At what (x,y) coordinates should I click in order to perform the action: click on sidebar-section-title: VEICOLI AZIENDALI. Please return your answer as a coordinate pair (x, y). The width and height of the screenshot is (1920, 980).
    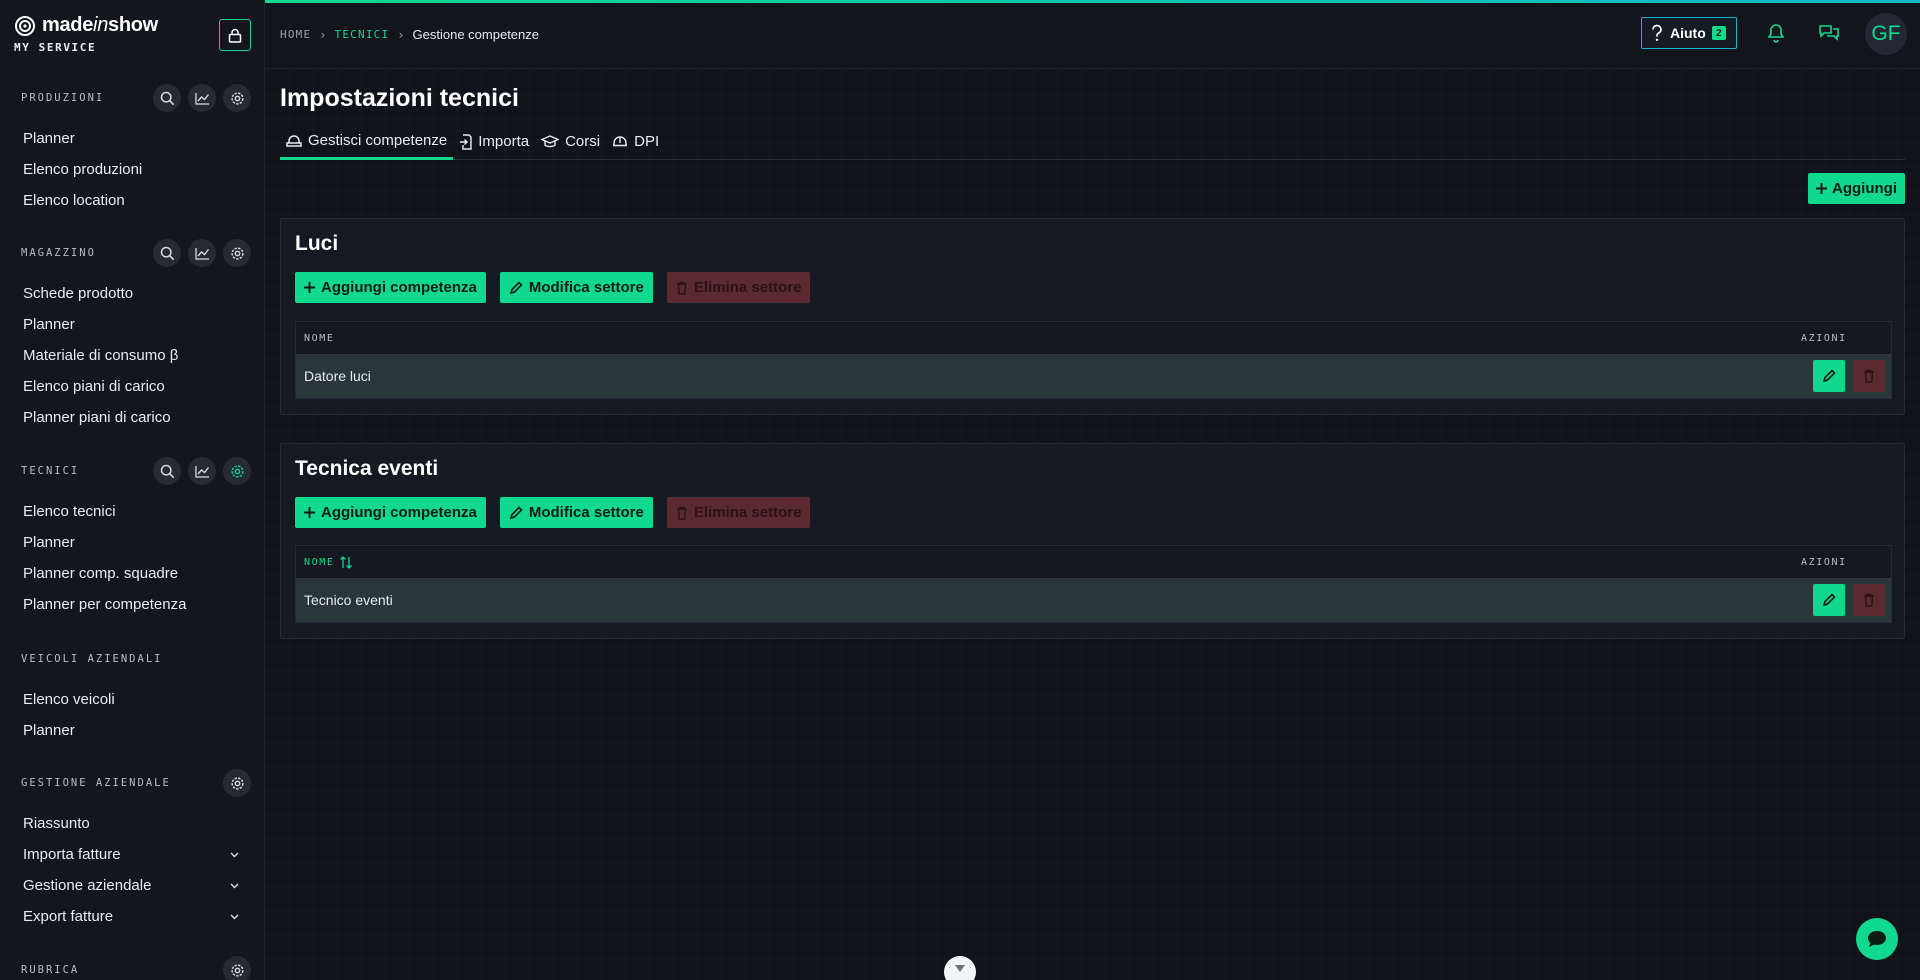
    Looking at the image, I should click on (92, 659).